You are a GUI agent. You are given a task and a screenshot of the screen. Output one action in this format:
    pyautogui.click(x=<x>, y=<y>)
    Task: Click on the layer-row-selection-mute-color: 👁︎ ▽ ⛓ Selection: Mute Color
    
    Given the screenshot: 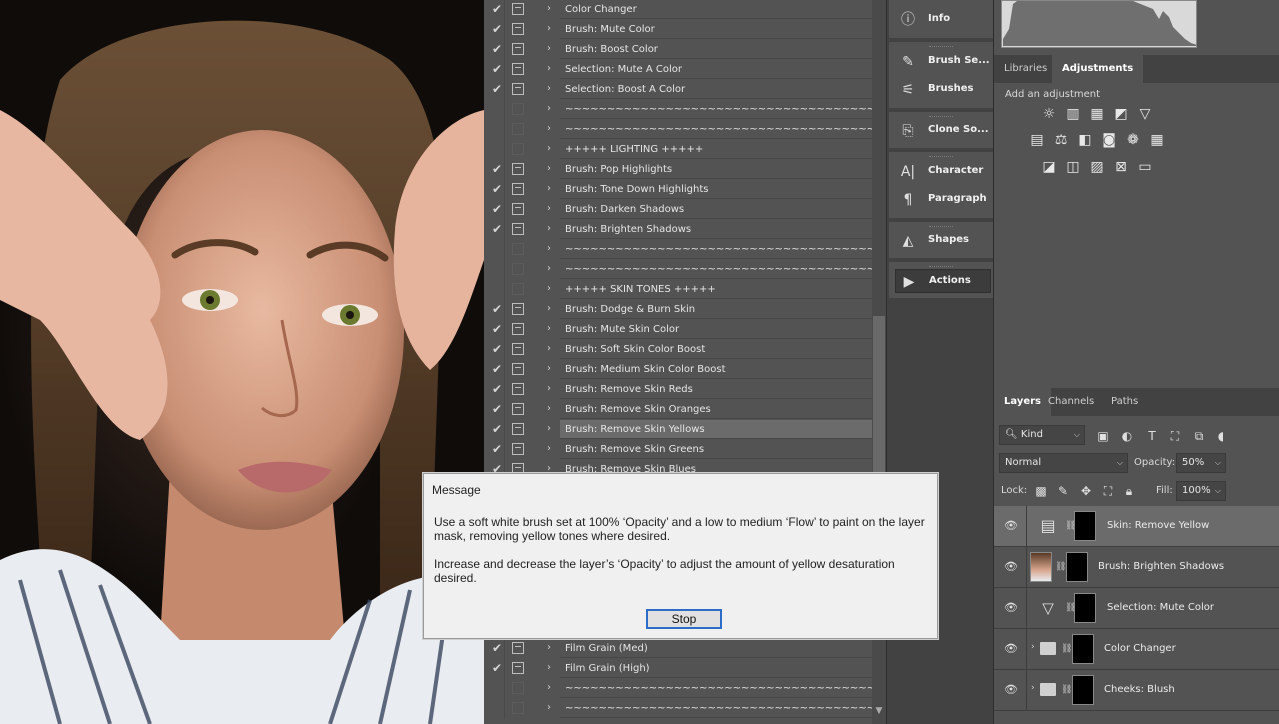 What is the action you would take?
    pyautogui.click(x=1136, y=608)
    